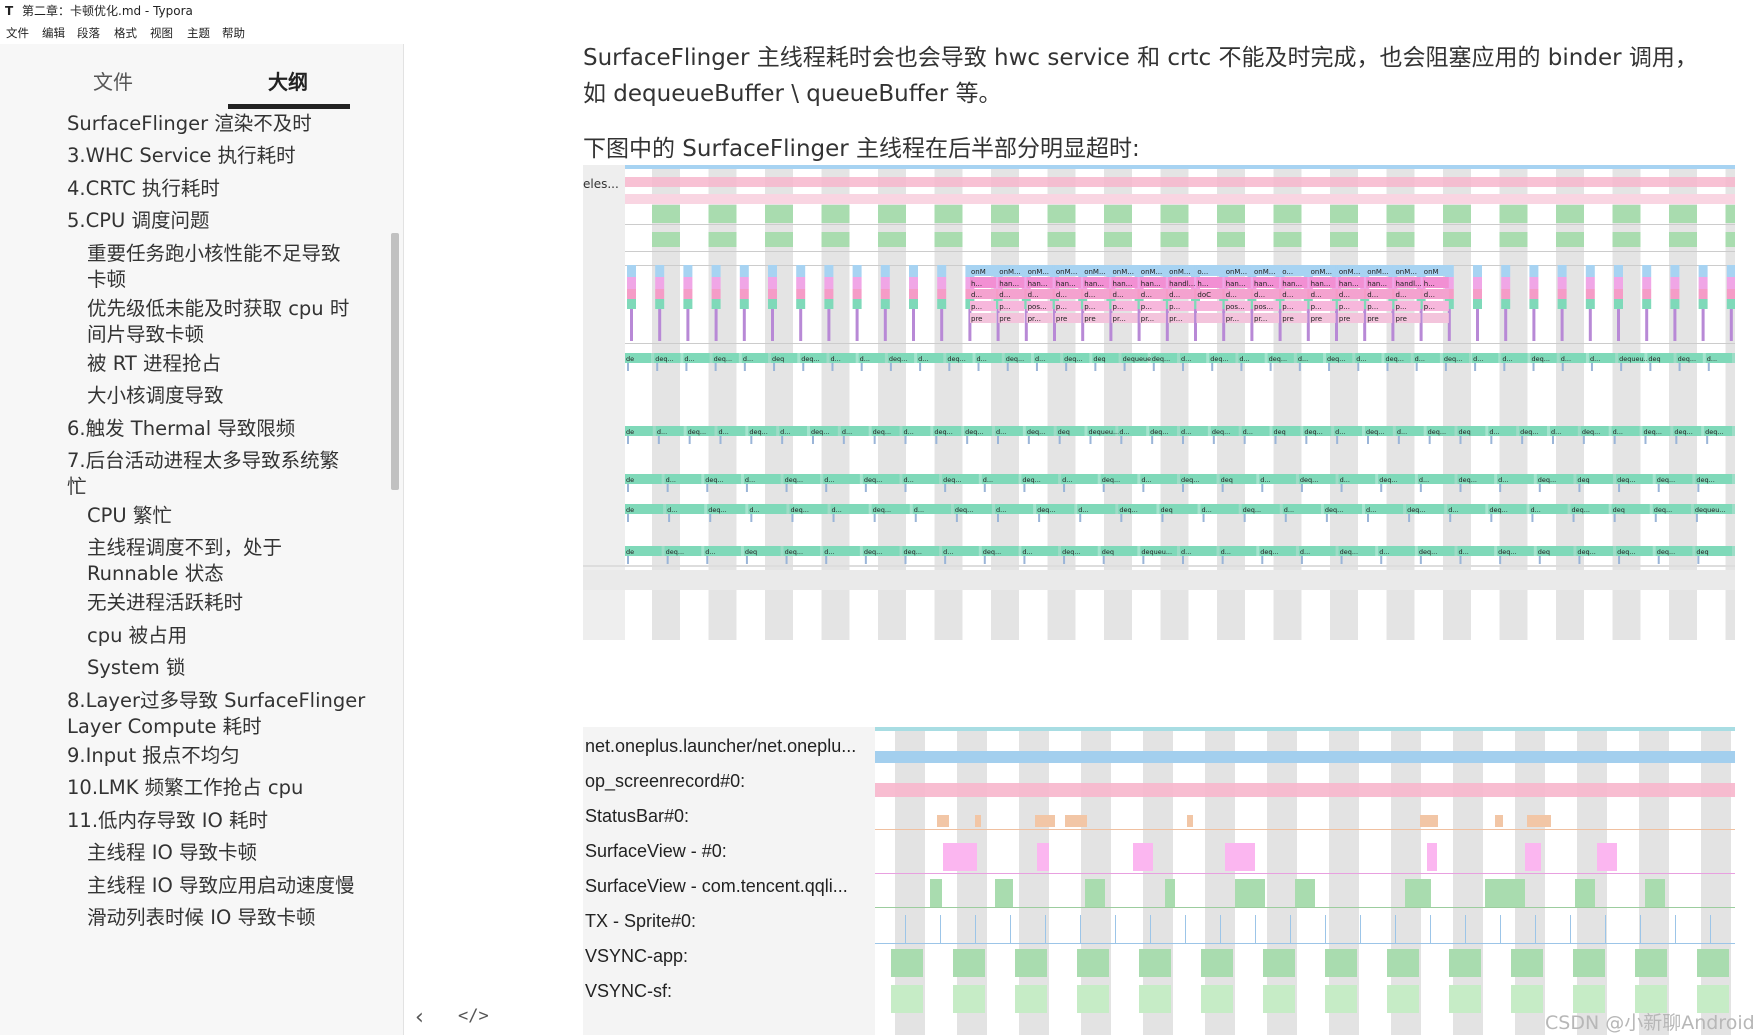 This screenshot has width=1758, height=1035. I want to click on tab-outline: 大纲, so click(288, 80).